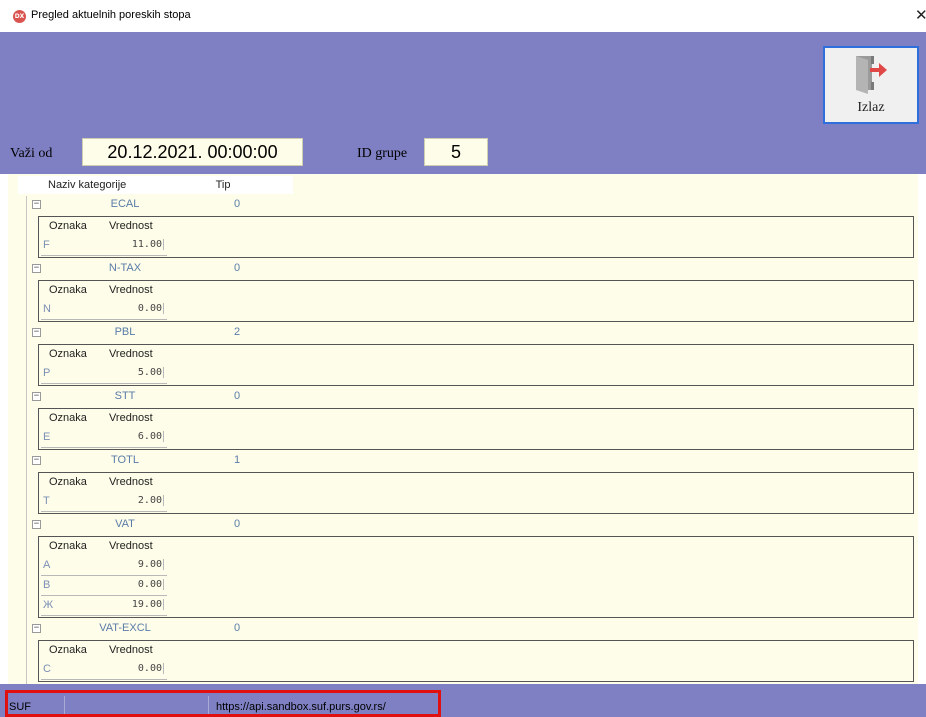  I want to click on rate-code: P, so click(47, 373).